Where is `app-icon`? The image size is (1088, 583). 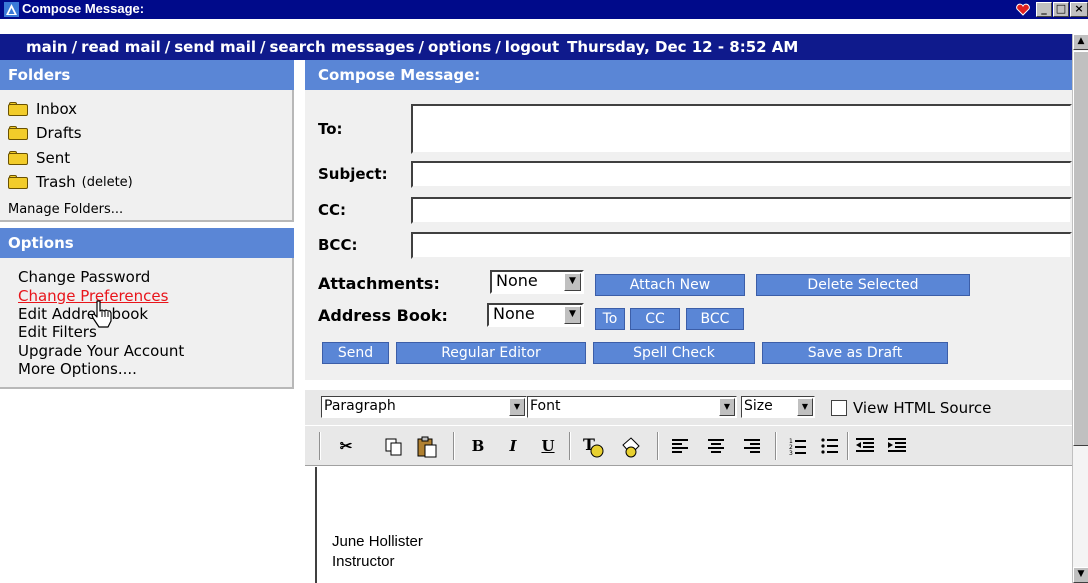
app-icon is located at coordinates (11, 9).